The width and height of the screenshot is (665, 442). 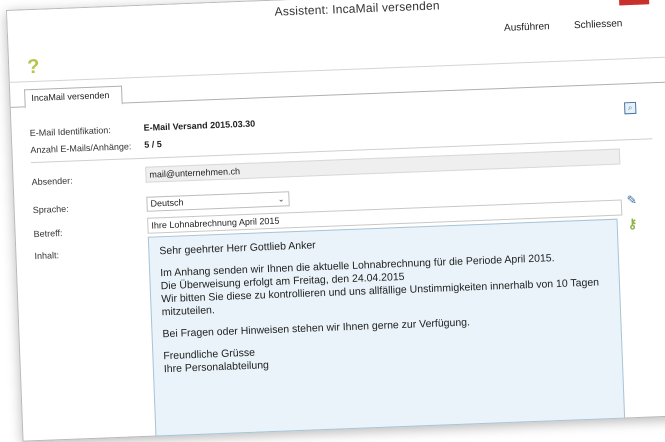 I want to click on language-value: Deutsch, so click(x=167, y=203).